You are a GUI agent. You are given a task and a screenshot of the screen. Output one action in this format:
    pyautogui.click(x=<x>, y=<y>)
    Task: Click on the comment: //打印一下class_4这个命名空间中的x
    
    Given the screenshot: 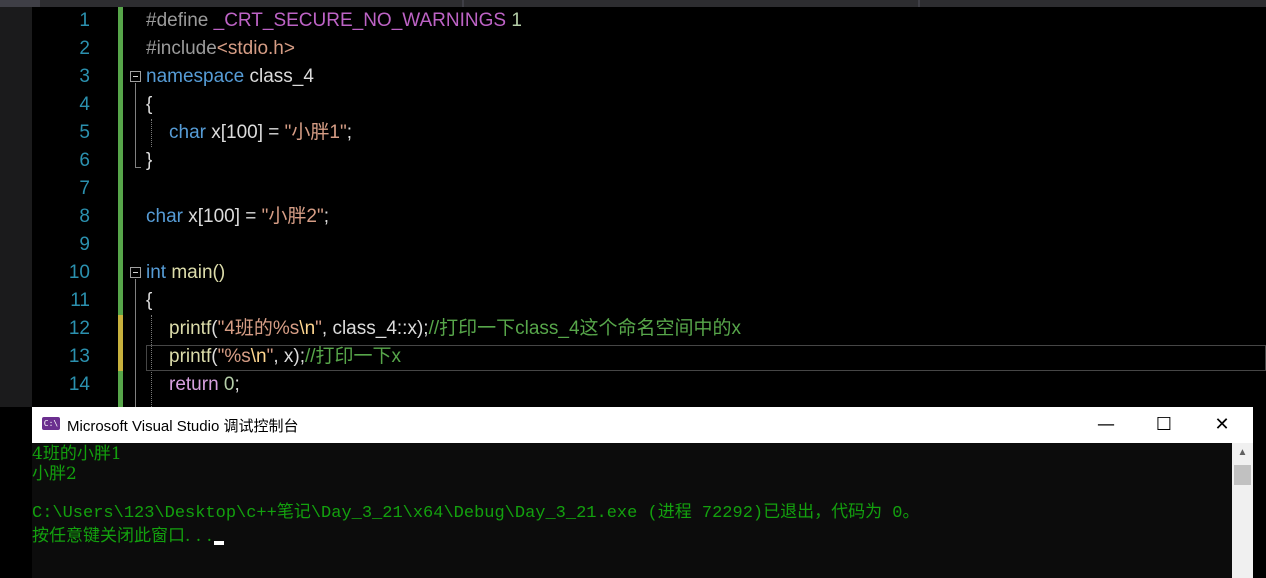 What is the action you would take?
    pyautogui.click(x=585, y=328)
    